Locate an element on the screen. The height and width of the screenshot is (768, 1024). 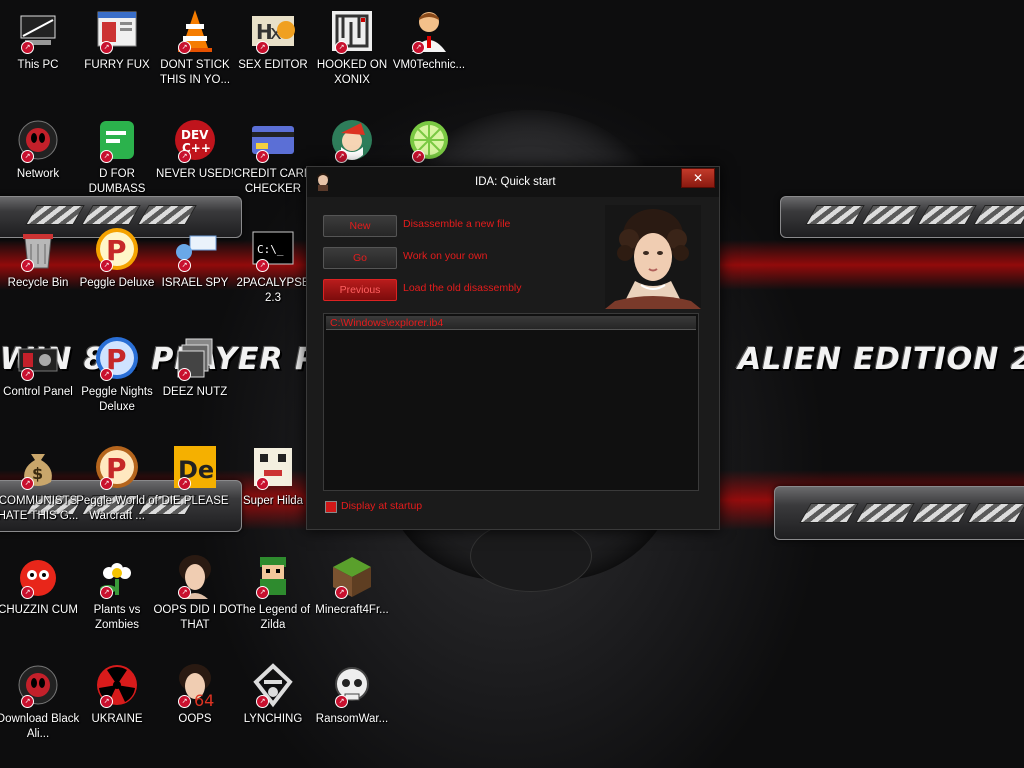
dialog-titlebar: IDA: Quick start ✕ is located at coordinates (513, 182).